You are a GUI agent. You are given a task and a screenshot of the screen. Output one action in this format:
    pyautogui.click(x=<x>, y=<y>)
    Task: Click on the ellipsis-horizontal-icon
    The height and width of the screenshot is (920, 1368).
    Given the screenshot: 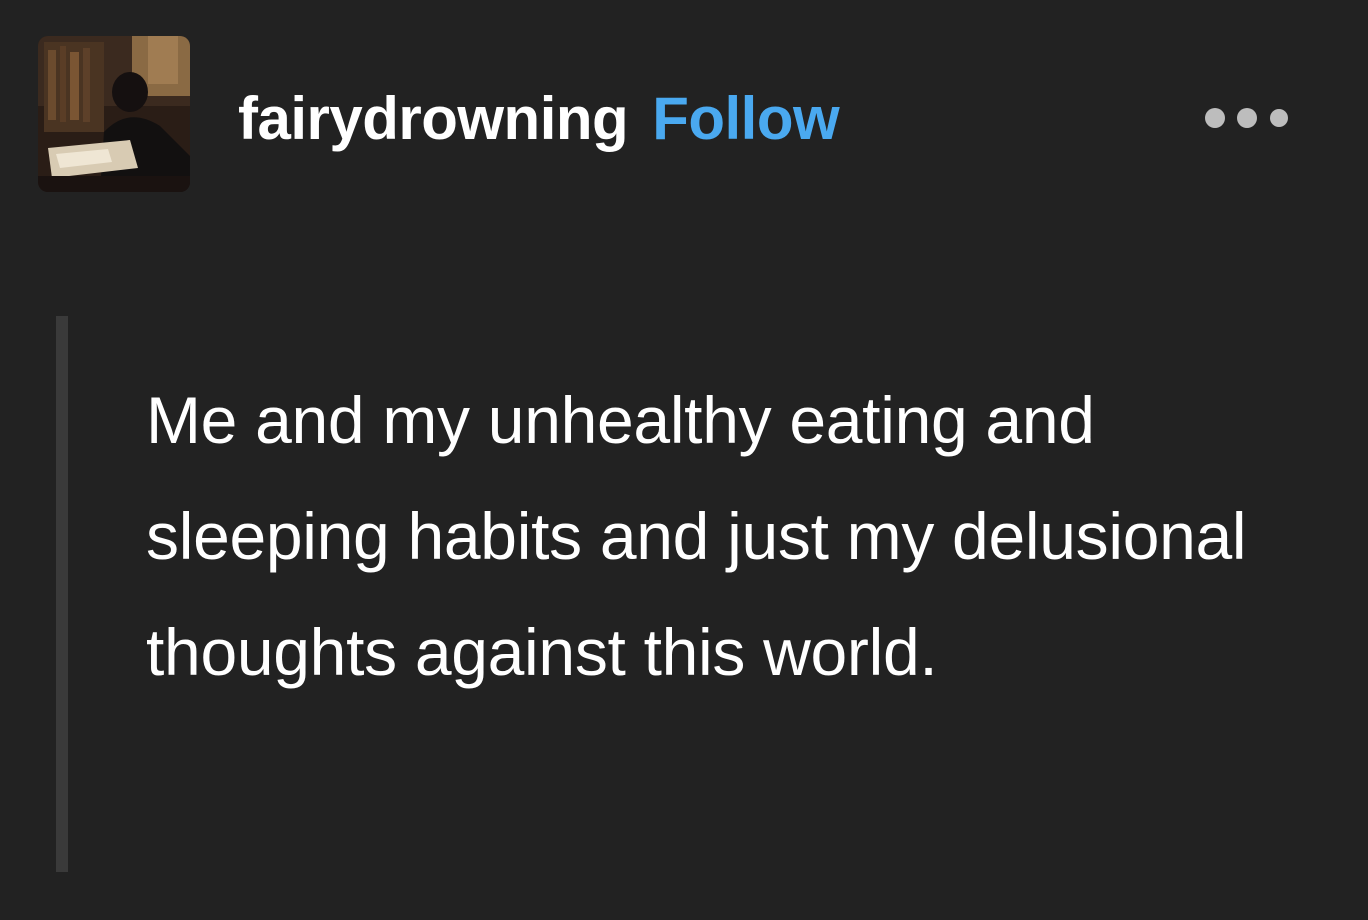 What is the action you would take?
    pyautogui.click(x=1246, y=118)
    